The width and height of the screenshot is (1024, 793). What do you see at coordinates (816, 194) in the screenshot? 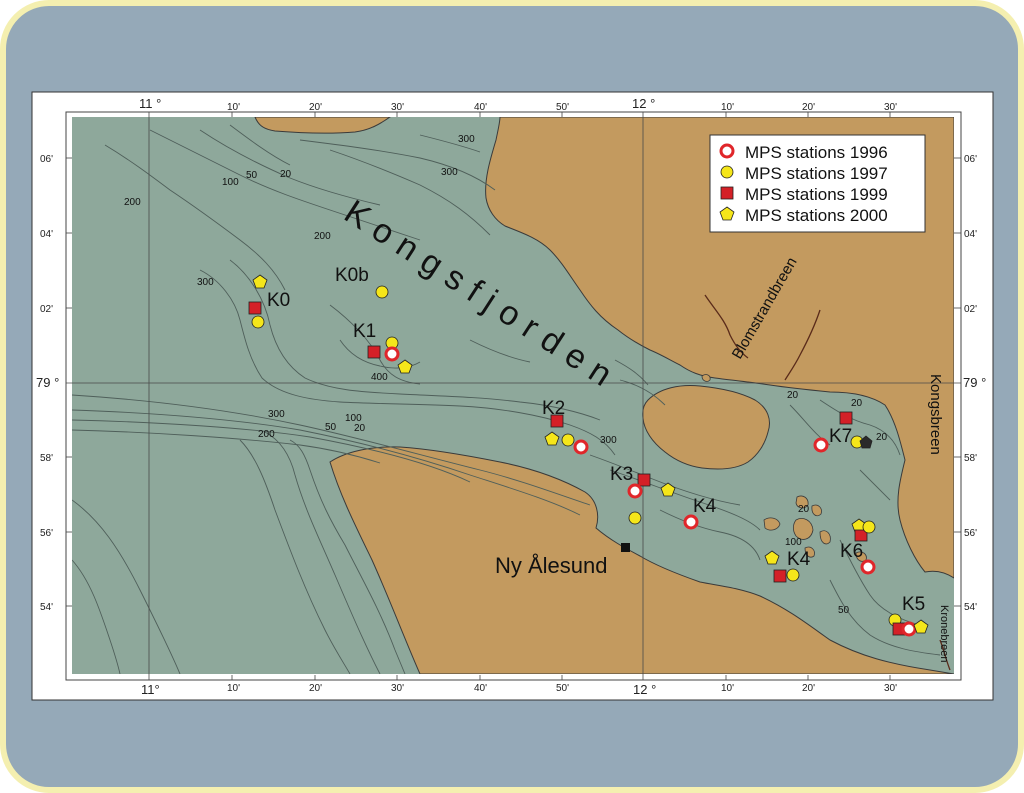
I see `legend-label-1999: MPS stations 1999` at bounding box center [816, 194].